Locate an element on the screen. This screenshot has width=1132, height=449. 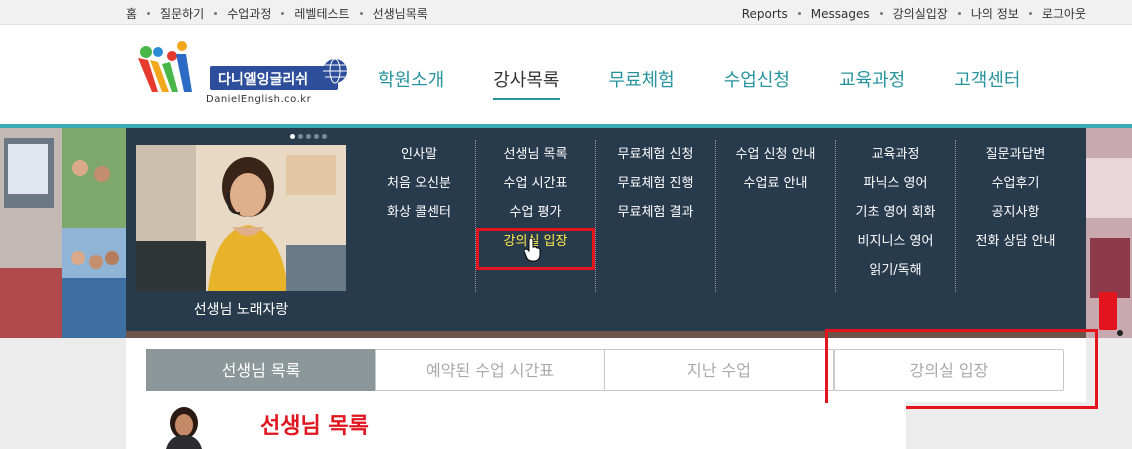
messages-link: Messages is located at coordinates (840, 14).